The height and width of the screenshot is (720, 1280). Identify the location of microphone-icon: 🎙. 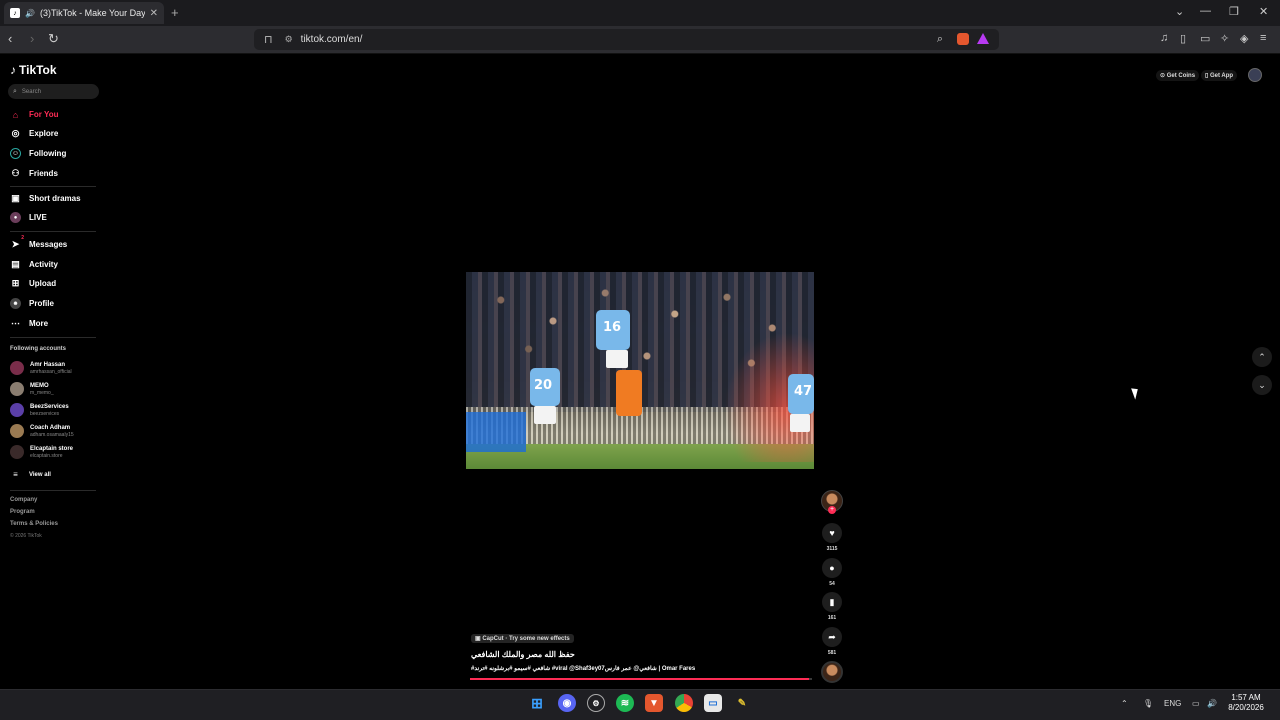
(1148, 703).